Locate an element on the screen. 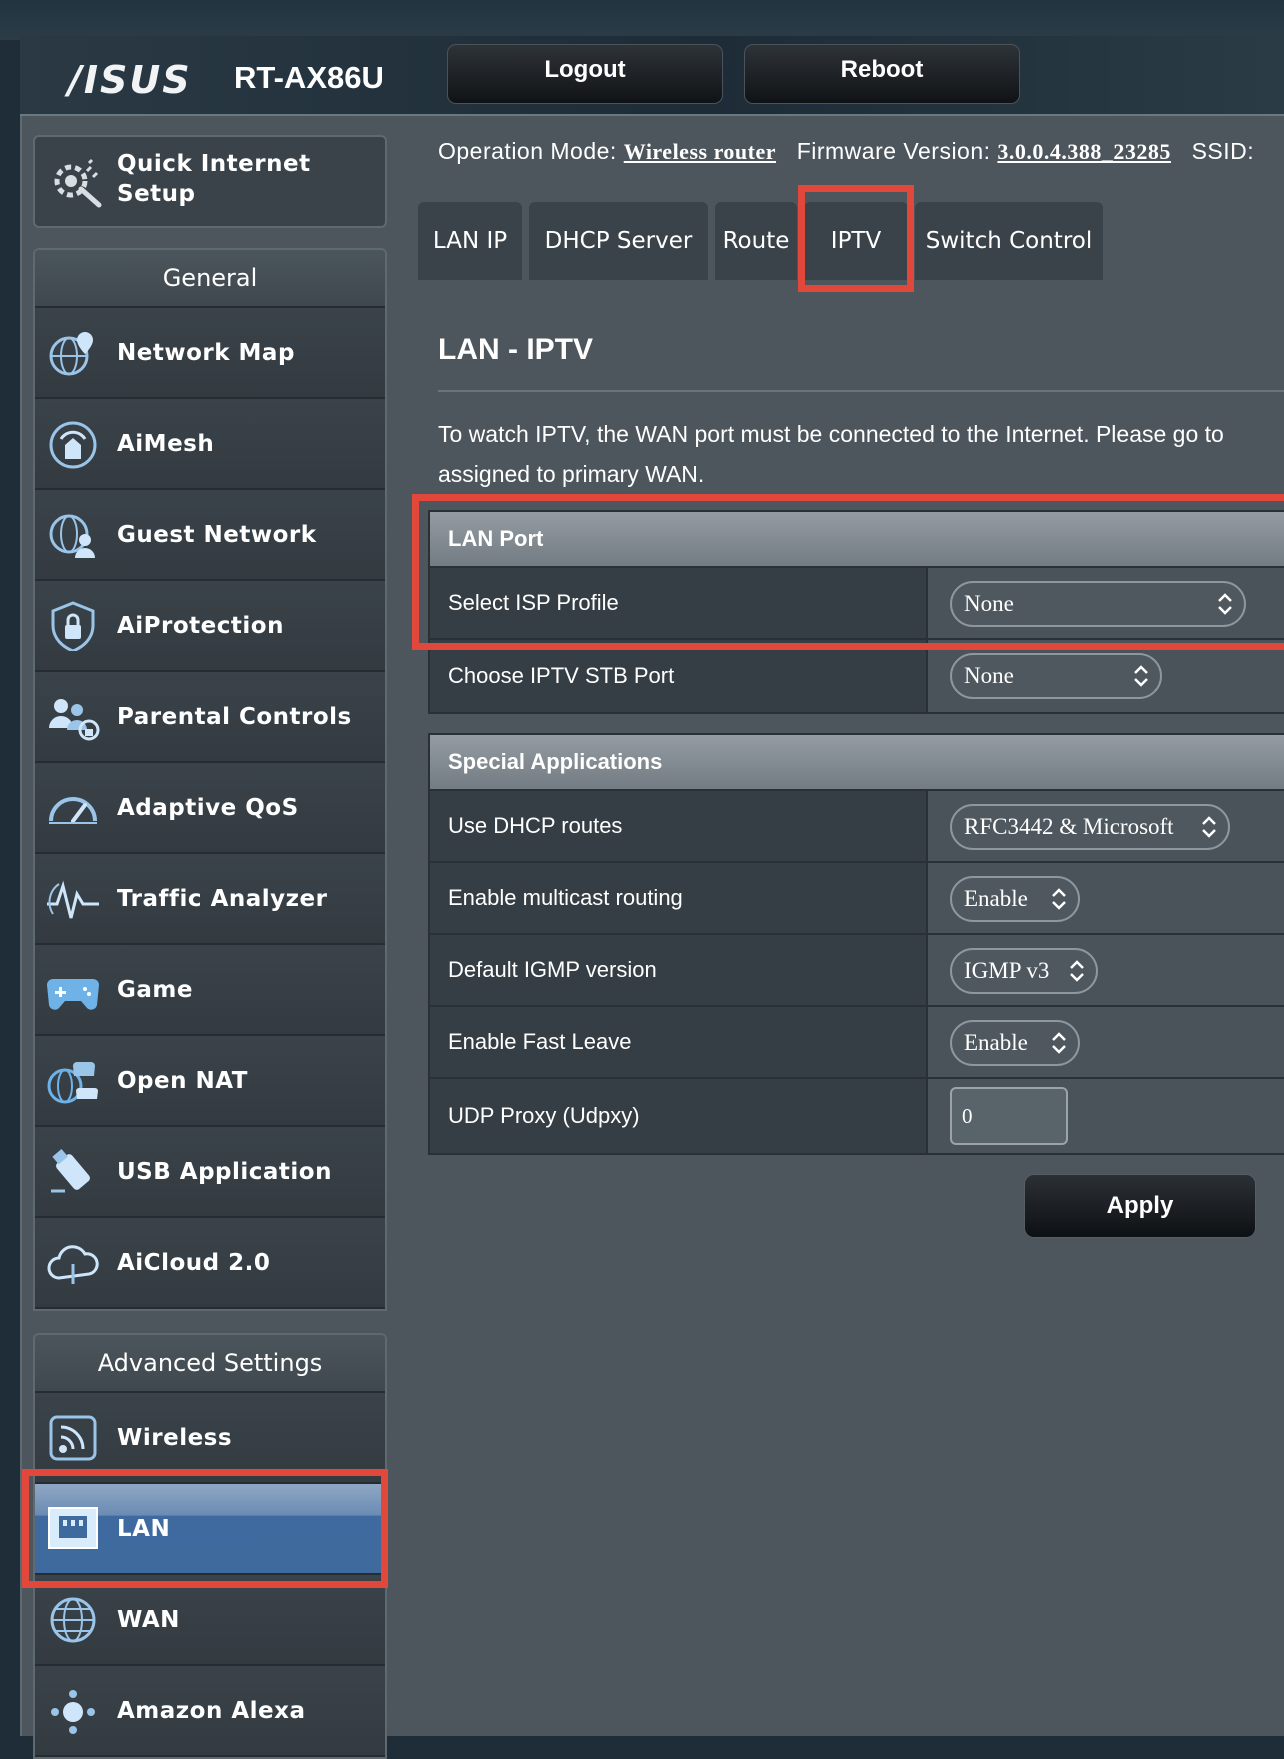  sidebar-item-wireless: Wireless is located at coordinates (210, 1438).